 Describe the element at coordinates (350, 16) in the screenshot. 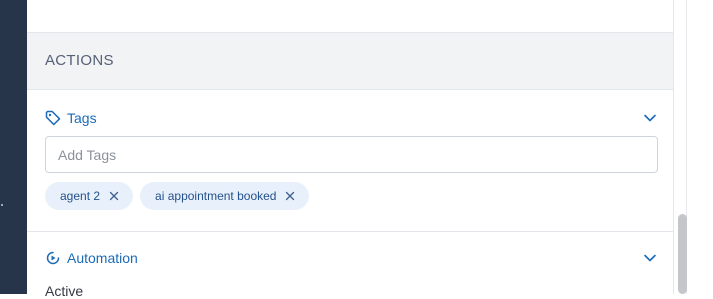

I see `panel-top-area` at that location.